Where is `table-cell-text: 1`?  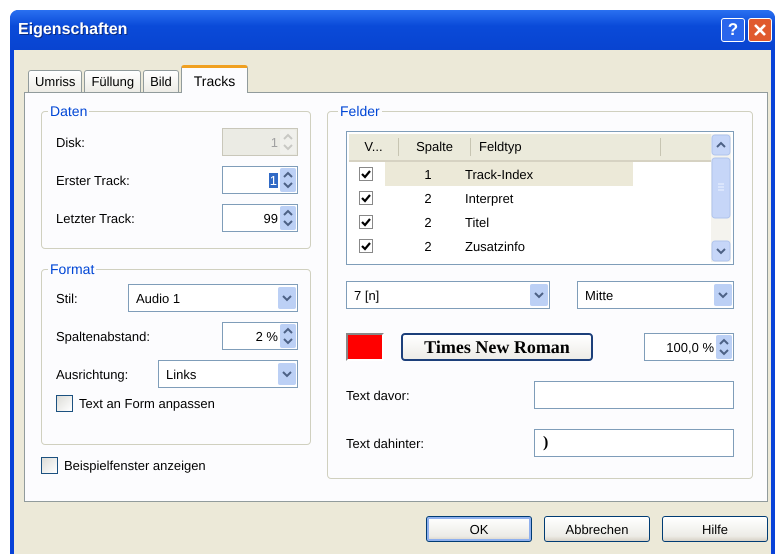
table-cell-text: 1 is located at coordinates (428, 174).